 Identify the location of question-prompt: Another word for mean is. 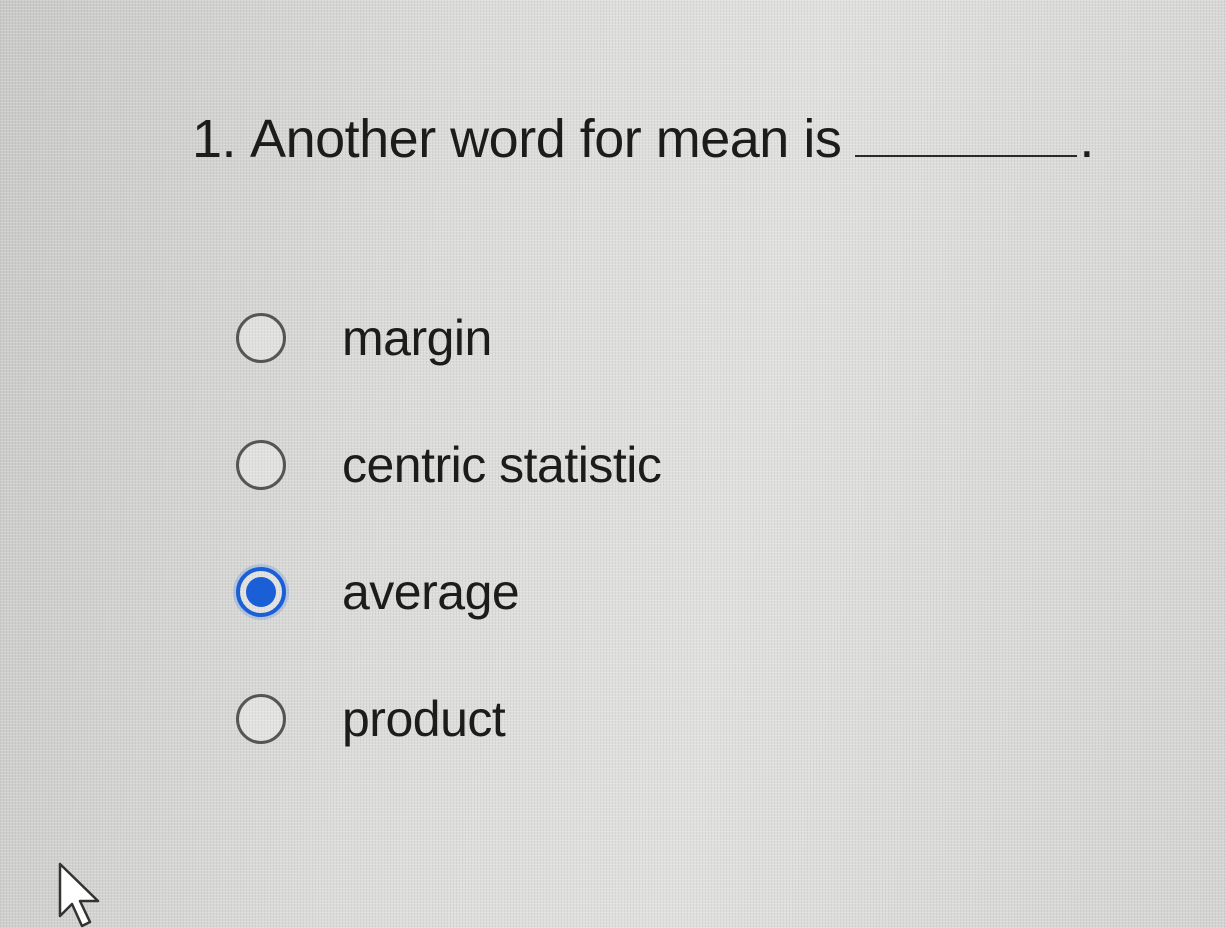
(546, 139).